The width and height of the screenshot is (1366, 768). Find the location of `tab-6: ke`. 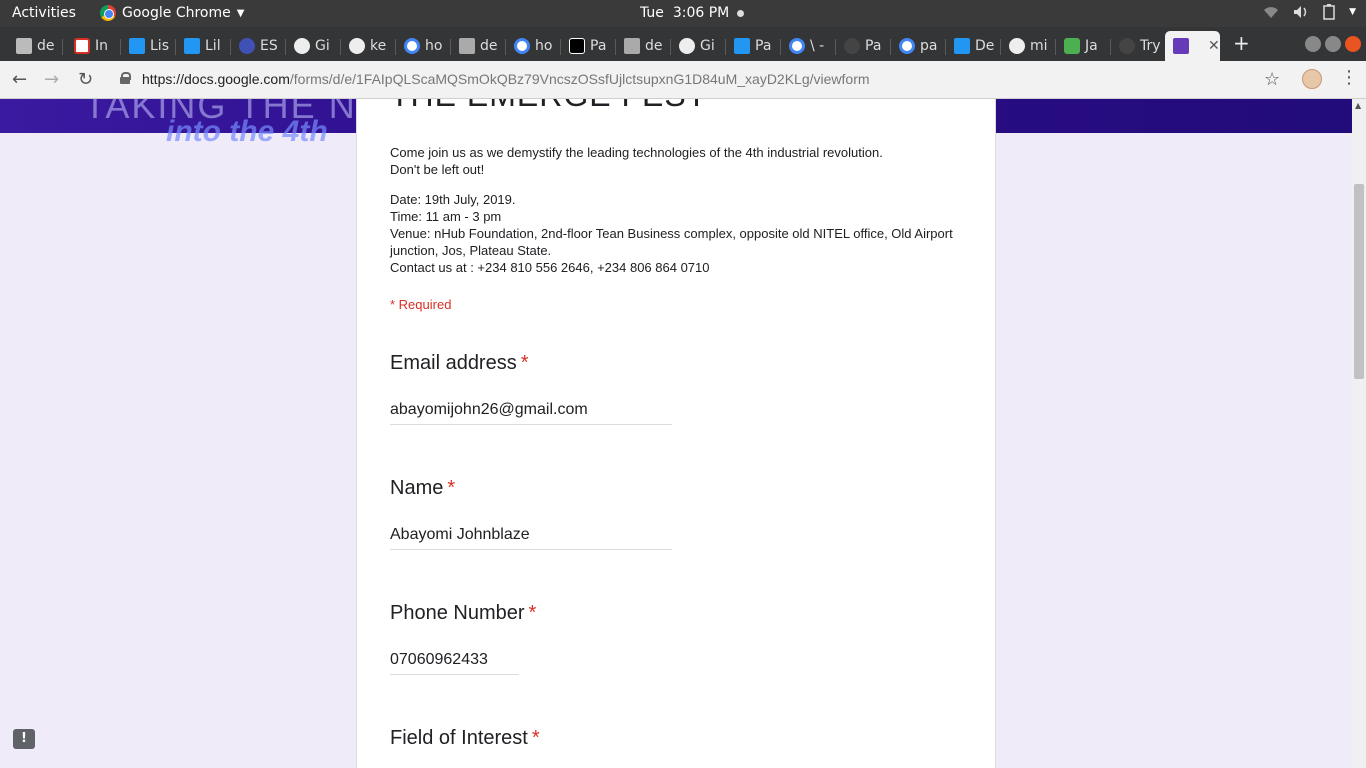

tab-6: ke is located at coordinates (368, 46).